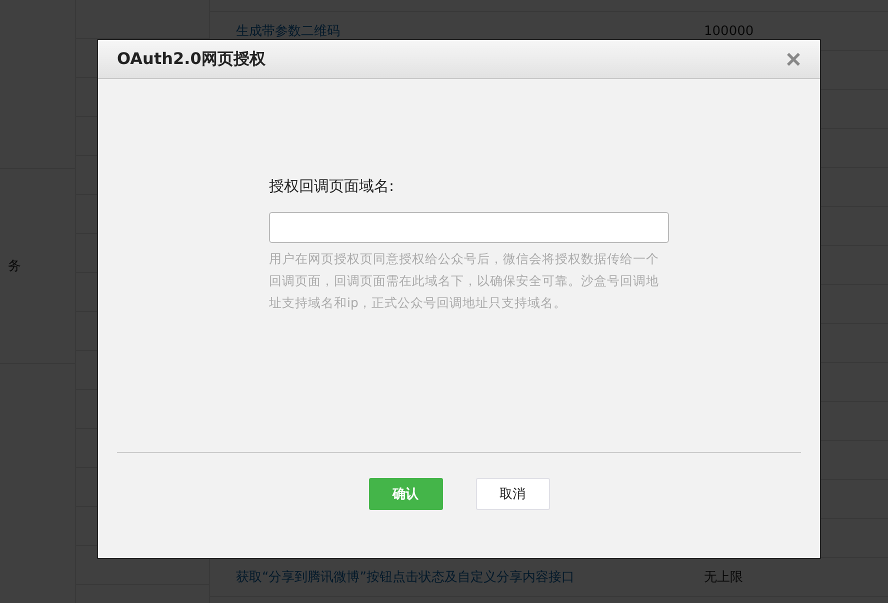 The height and width of the screenshot is (603, 888). What do you see at coordinates (191, 59) in the screenshot?
I see `dialog-title: OAuth2.0网页授权` at bounding box center [191, 59].